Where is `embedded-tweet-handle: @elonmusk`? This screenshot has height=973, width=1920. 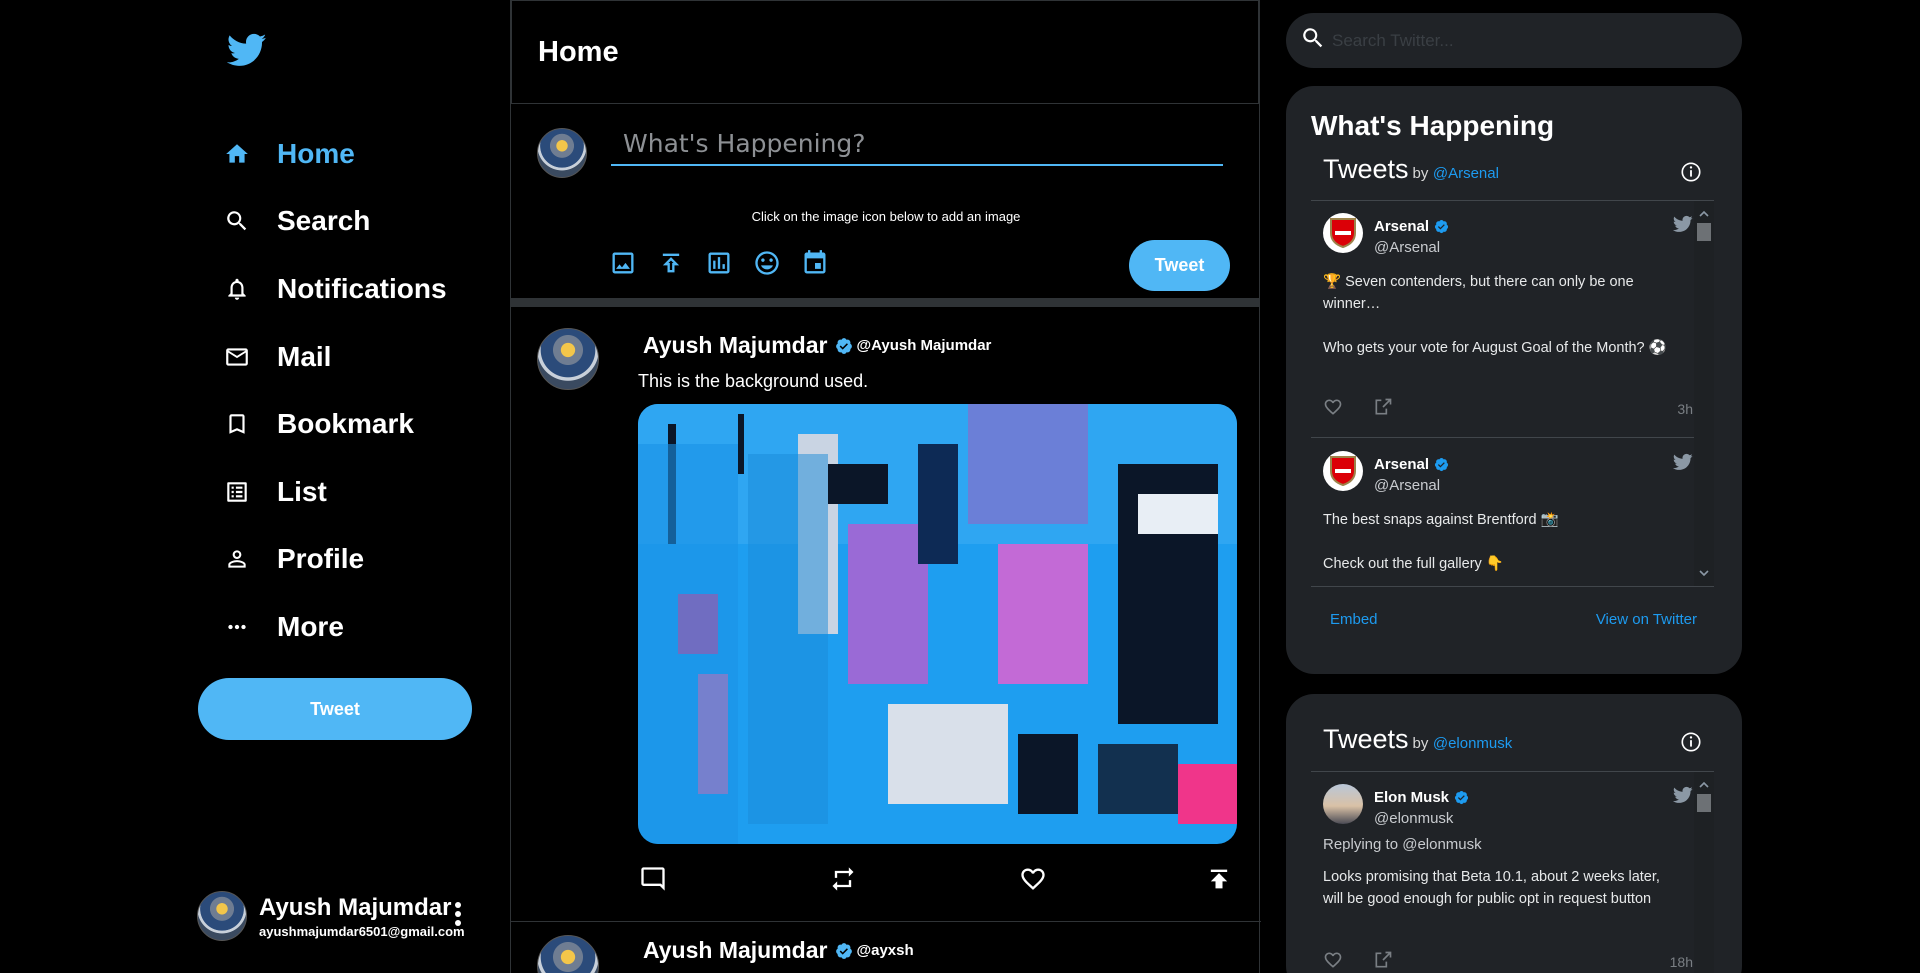
embedded-tweet-handle: @elonmusk is located at coordinates (1414, 818).